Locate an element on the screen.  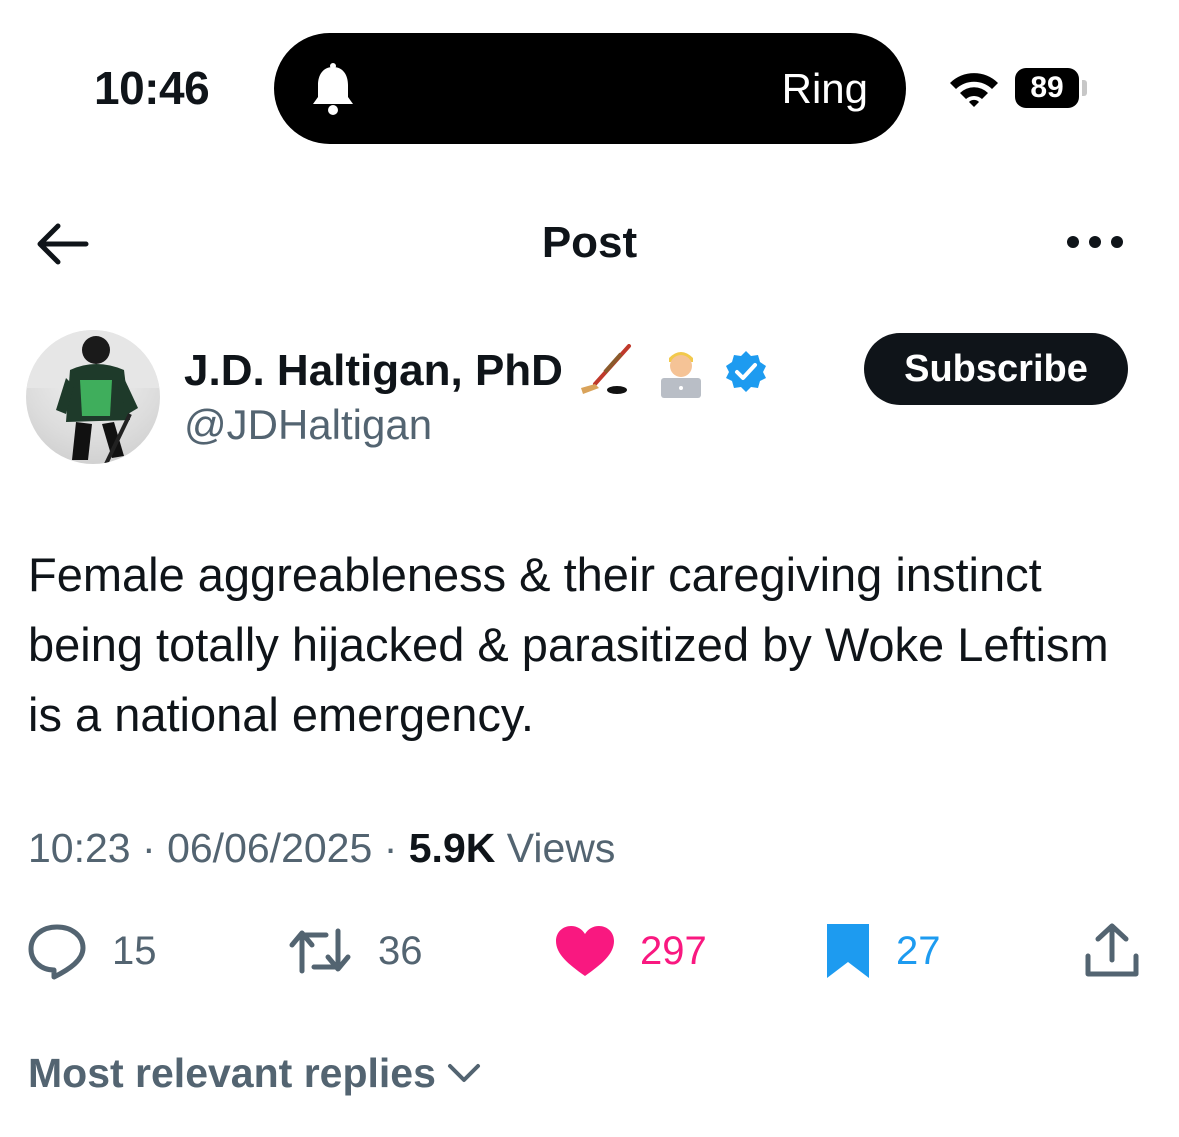
wifi-icon is located at coordinates (974, 90).